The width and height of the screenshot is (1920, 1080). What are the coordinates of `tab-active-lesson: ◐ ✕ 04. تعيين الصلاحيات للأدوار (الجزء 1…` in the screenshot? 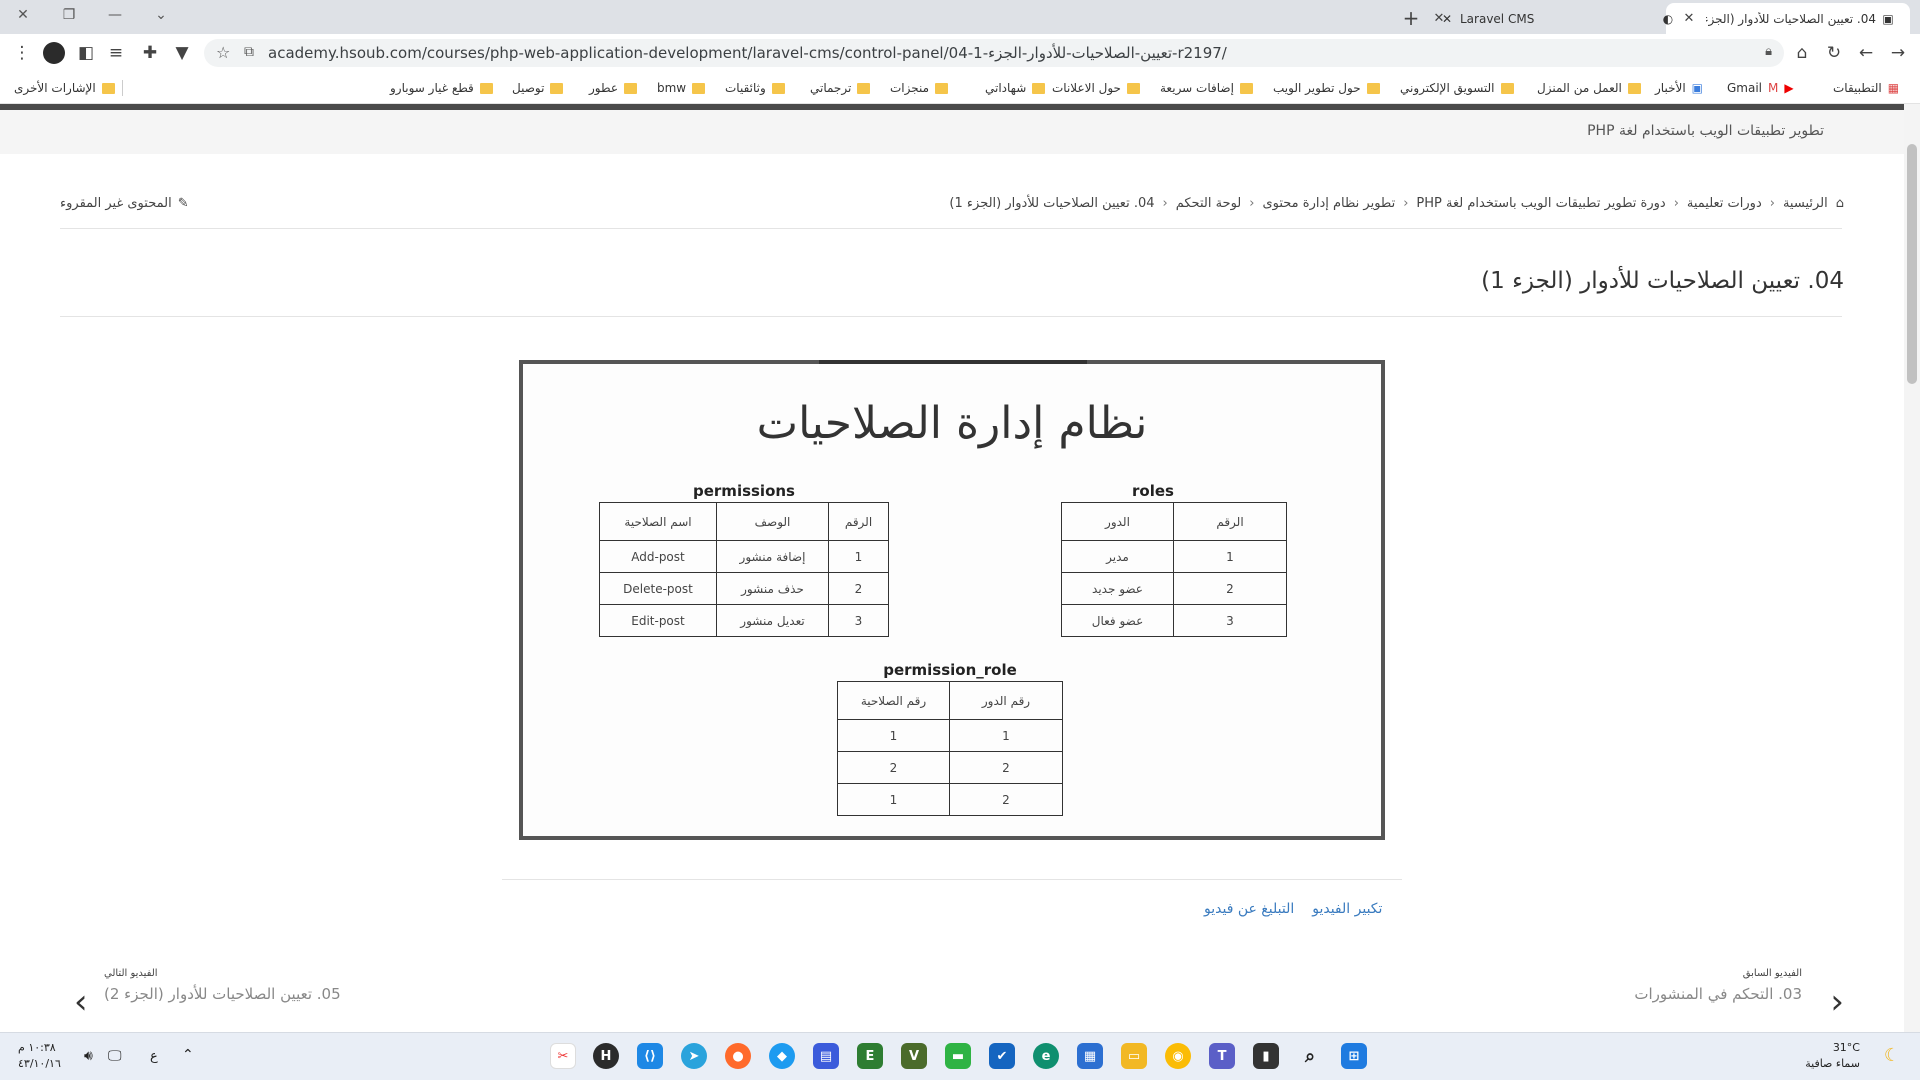 It's located at (1786, 18).